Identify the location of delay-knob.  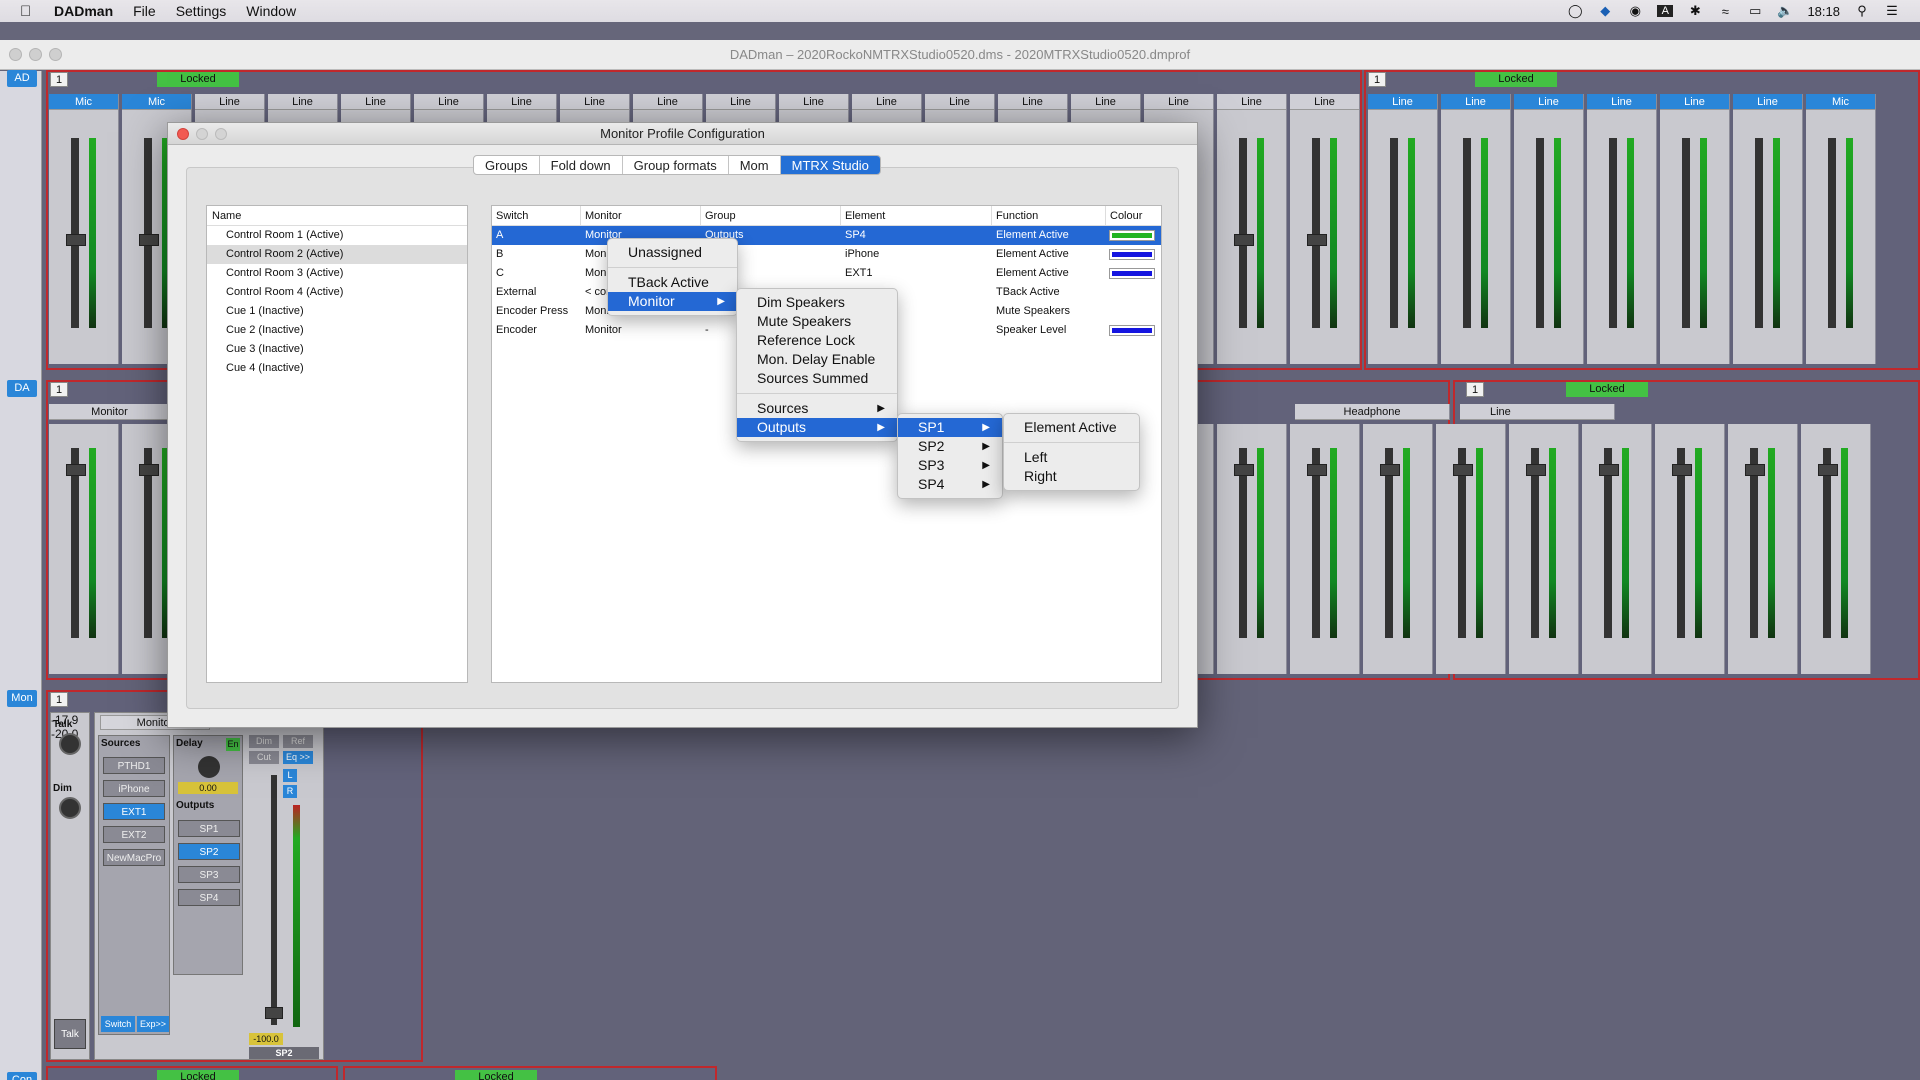
(209, 767).